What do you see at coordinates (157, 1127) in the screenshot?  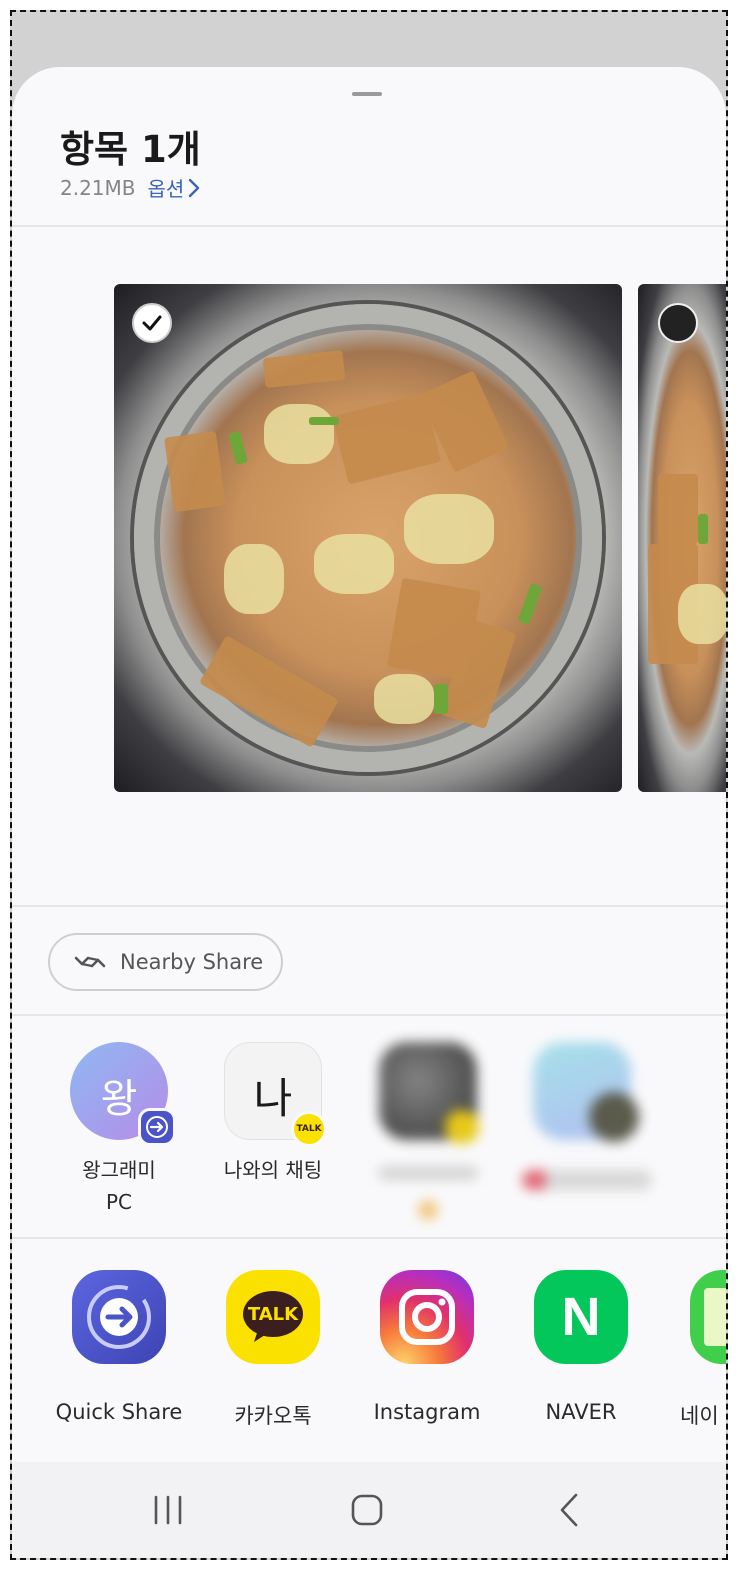 I see `quick-share-badge-icon` at bounding box center [157, 1127].